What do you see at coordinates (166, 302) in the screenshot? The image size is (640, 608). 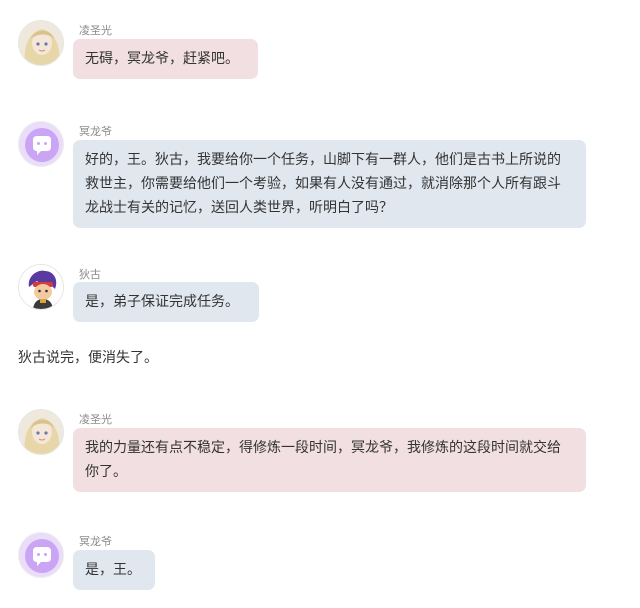 I see `message-bubble: 是，弟子保证完成任务。` at bounding box center [166, 302].